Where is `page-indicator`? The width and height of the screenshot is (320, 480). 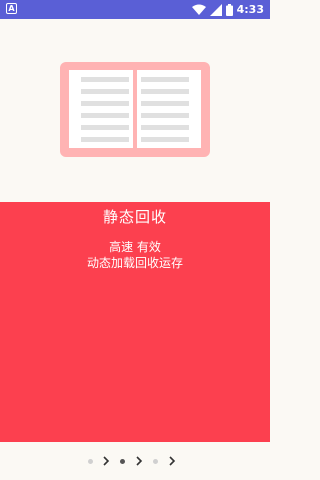
page-indicator is located at coordinates (136, 461).